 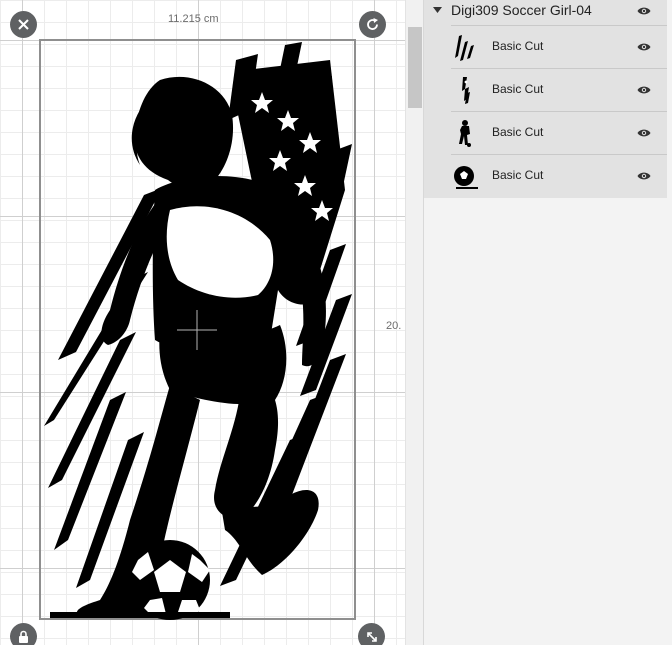 I want to click on collapse-caret-icon, so click(x=437, y=10).